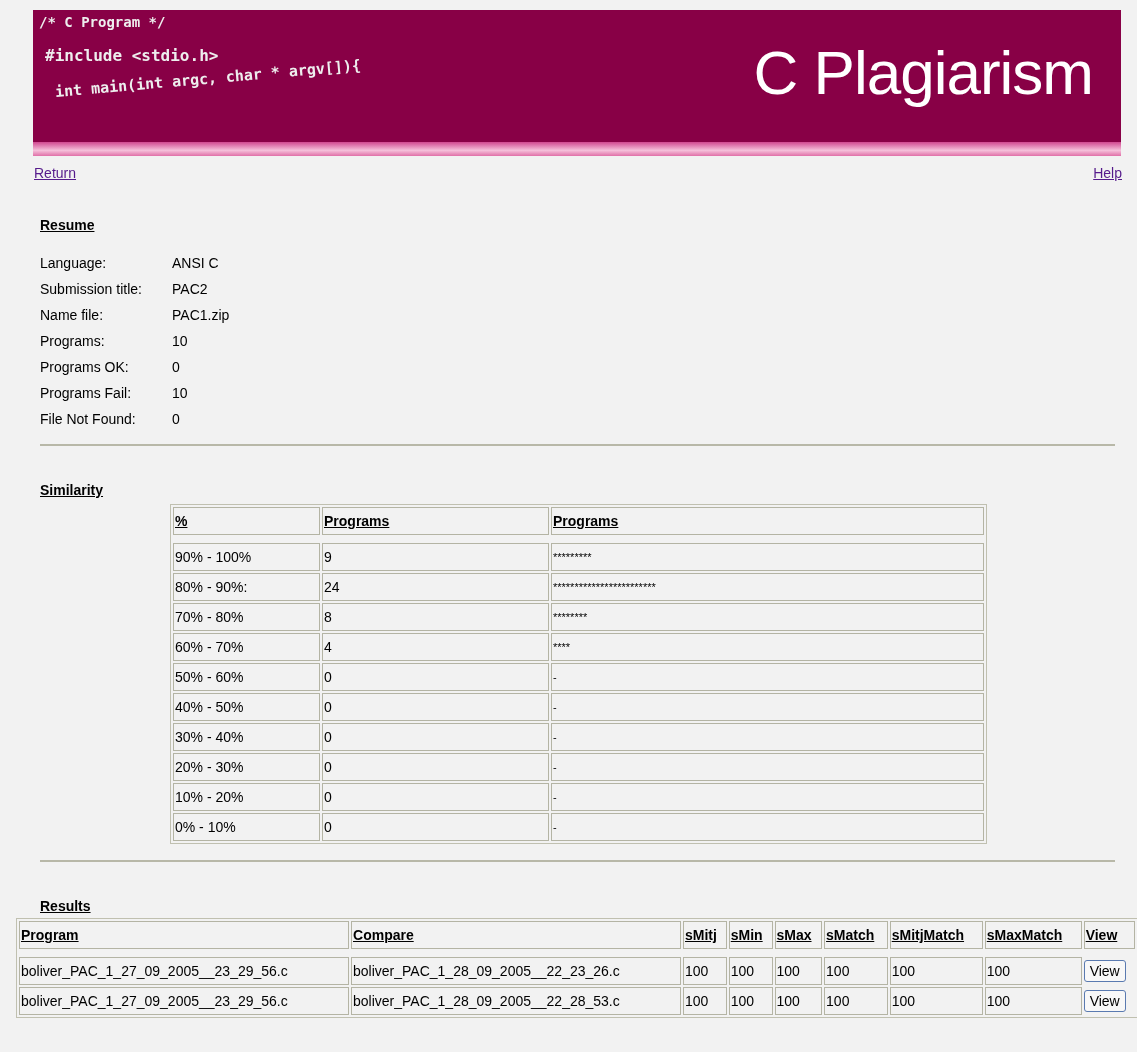 This screenshot has width=1137, height=1052. Describe the element at coordinates (435, 647) in the screenshot. I see `table-cell: 4` at that location.